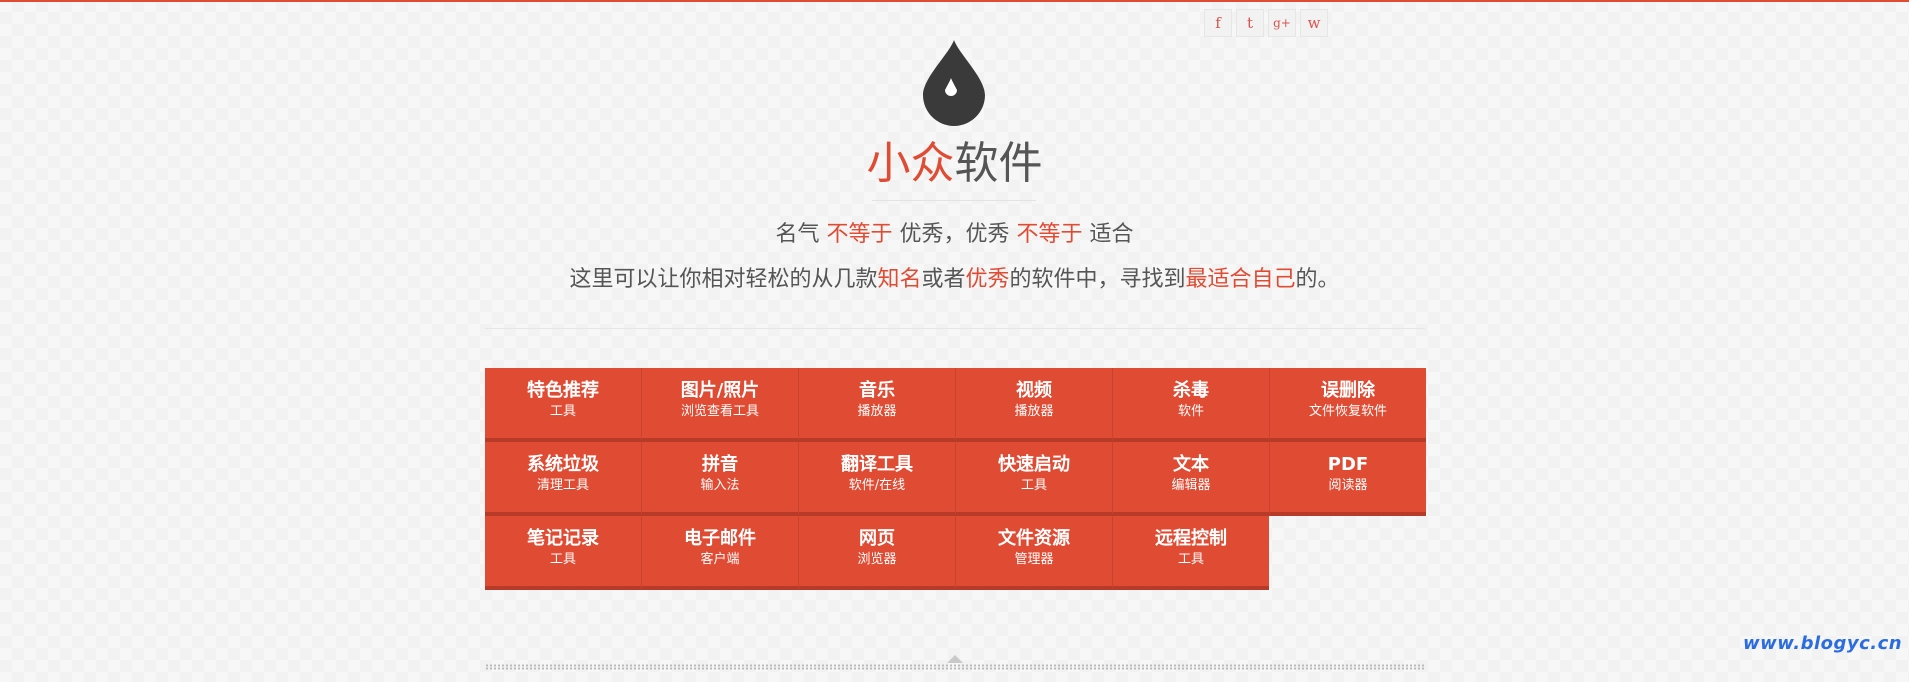  What do you see at coordinates (877, 390) in the screenshot?
I see `category-title: 音乐` at bounding box center [877, 390].